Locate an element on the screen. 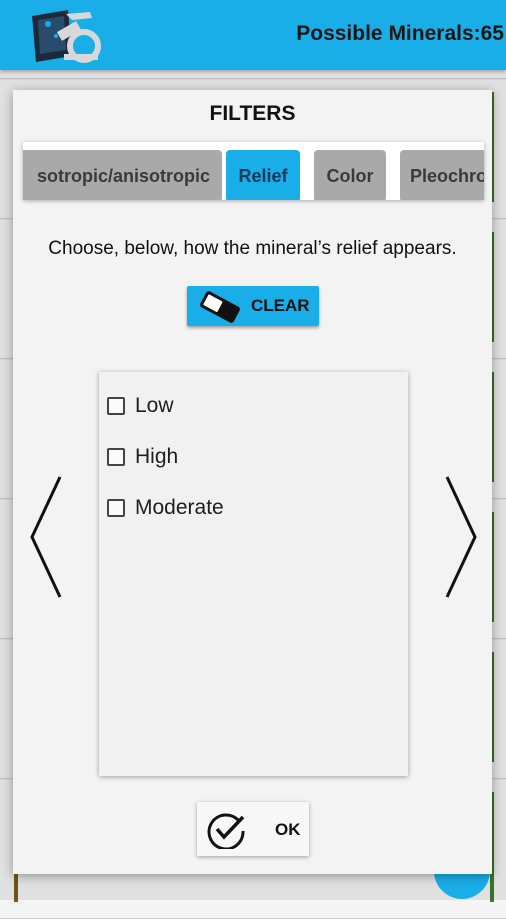  tab-relief: Relief is located at coordinates (263, 175).